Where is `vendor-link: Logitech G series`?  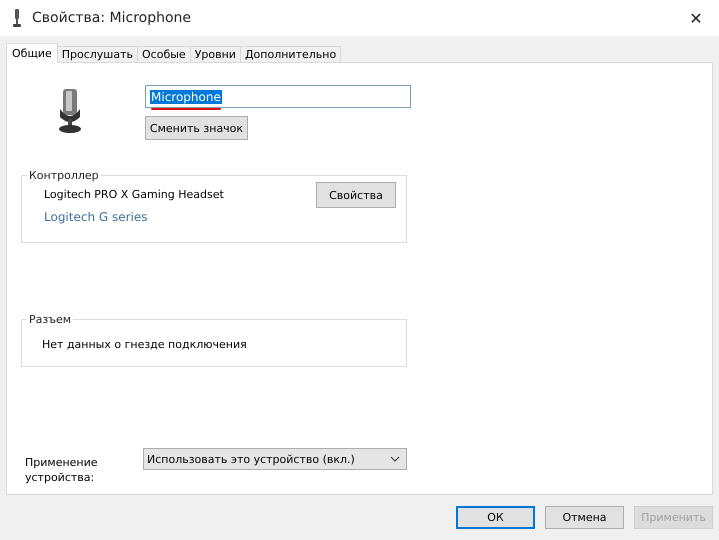
vendor-link: Logitech G series is located at coordinates (134, 217).